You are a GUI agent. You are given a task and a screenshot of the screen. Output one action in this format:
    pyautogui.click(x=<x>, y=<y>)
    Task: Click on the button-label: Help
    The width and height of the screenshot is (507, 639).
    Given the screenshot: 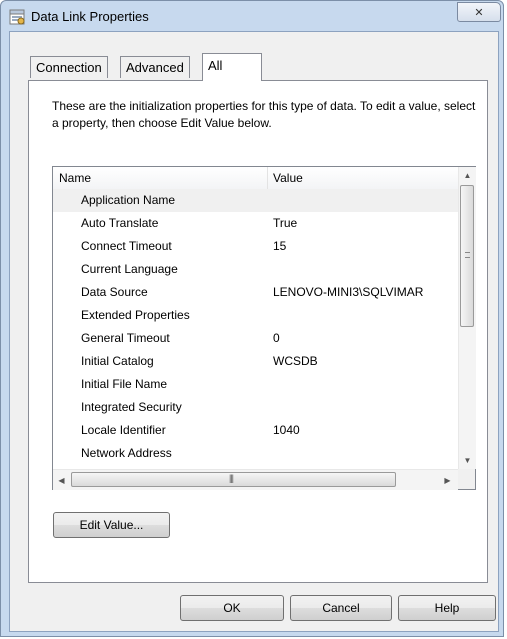 What is the action you would take?
    pyautogui.click(x=447, y=608)
    